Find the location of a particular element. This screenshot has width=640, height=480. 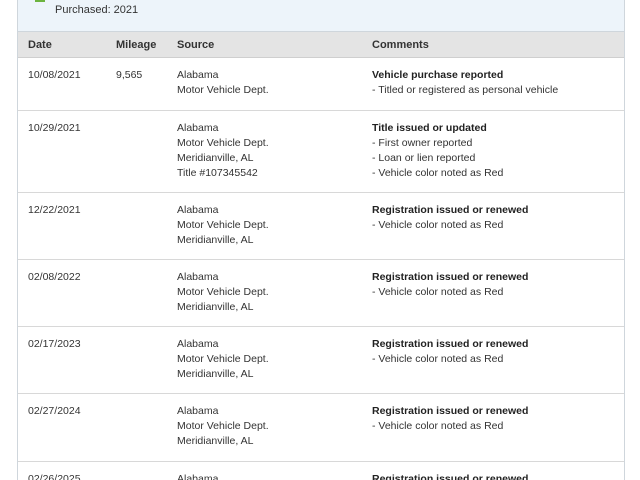

date-text: 02/27/2024 is located at coordinates (54, 411).